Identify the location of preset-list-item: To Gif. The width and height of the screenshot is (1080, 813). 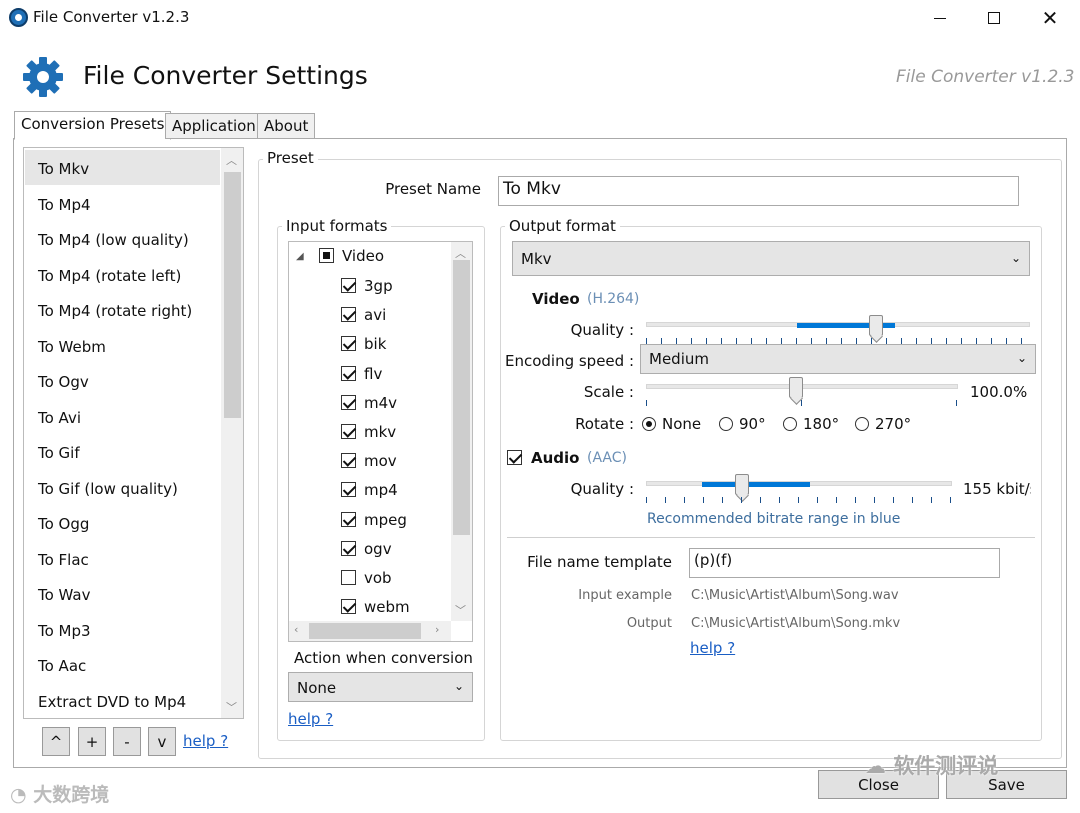
(122, 451).